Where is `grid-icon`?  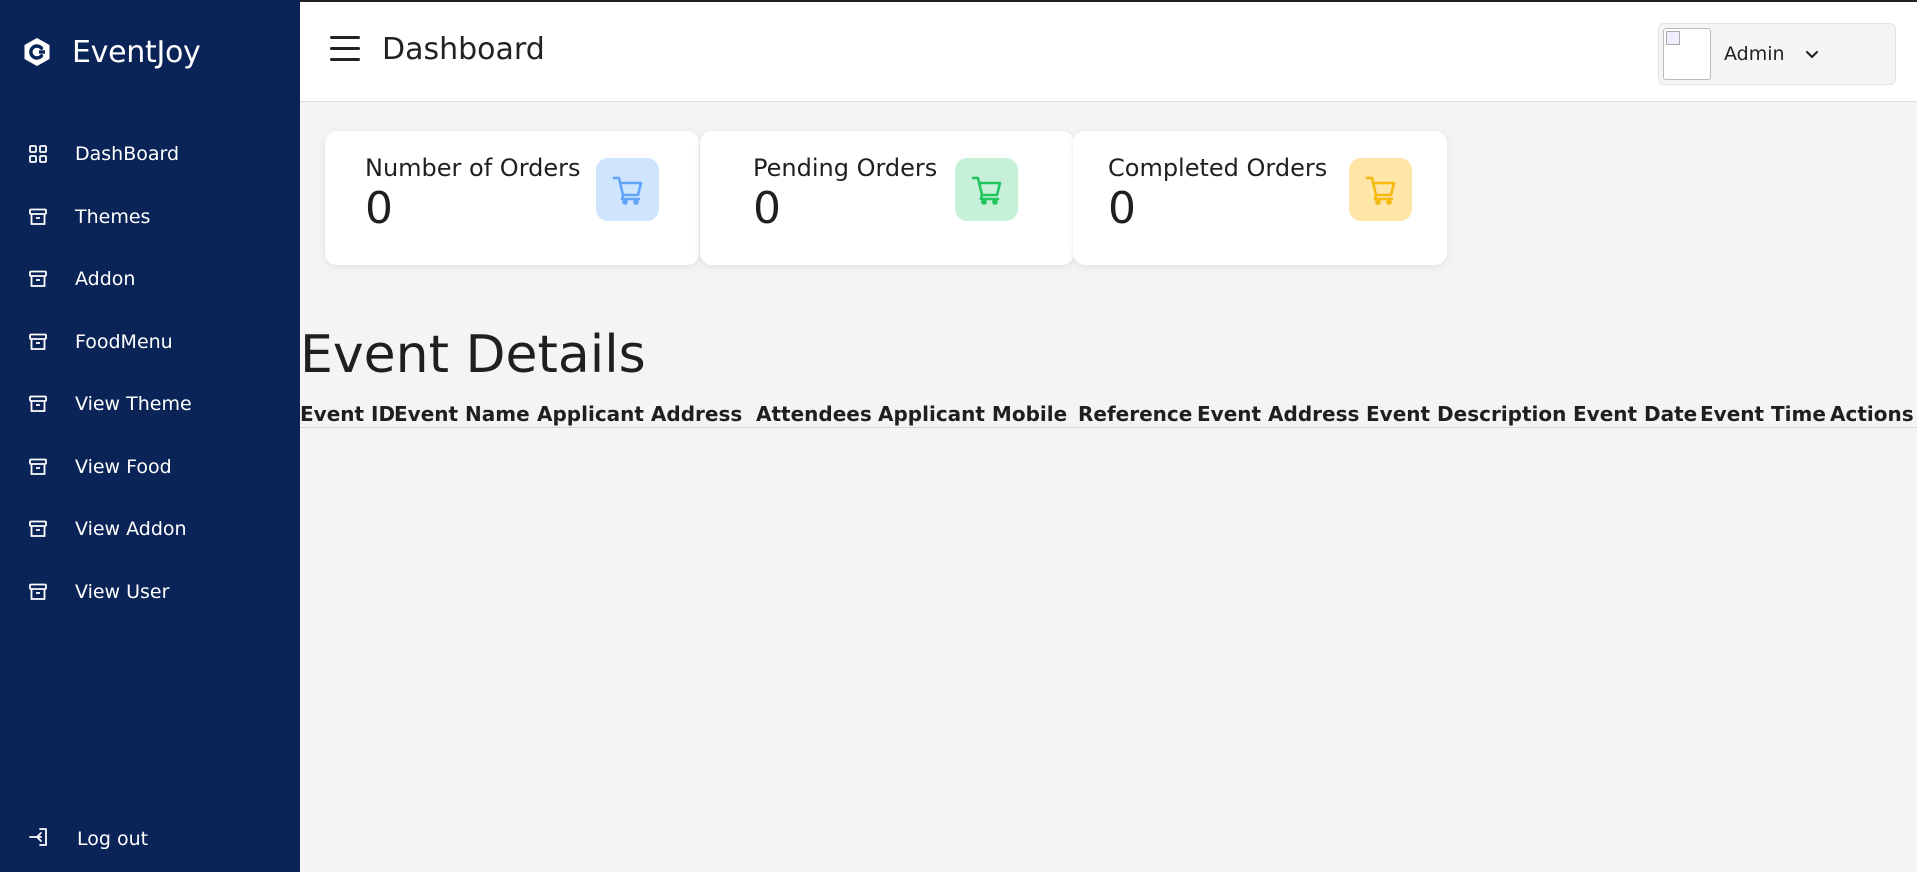 grid-icon is located at coordinates (38, 154).